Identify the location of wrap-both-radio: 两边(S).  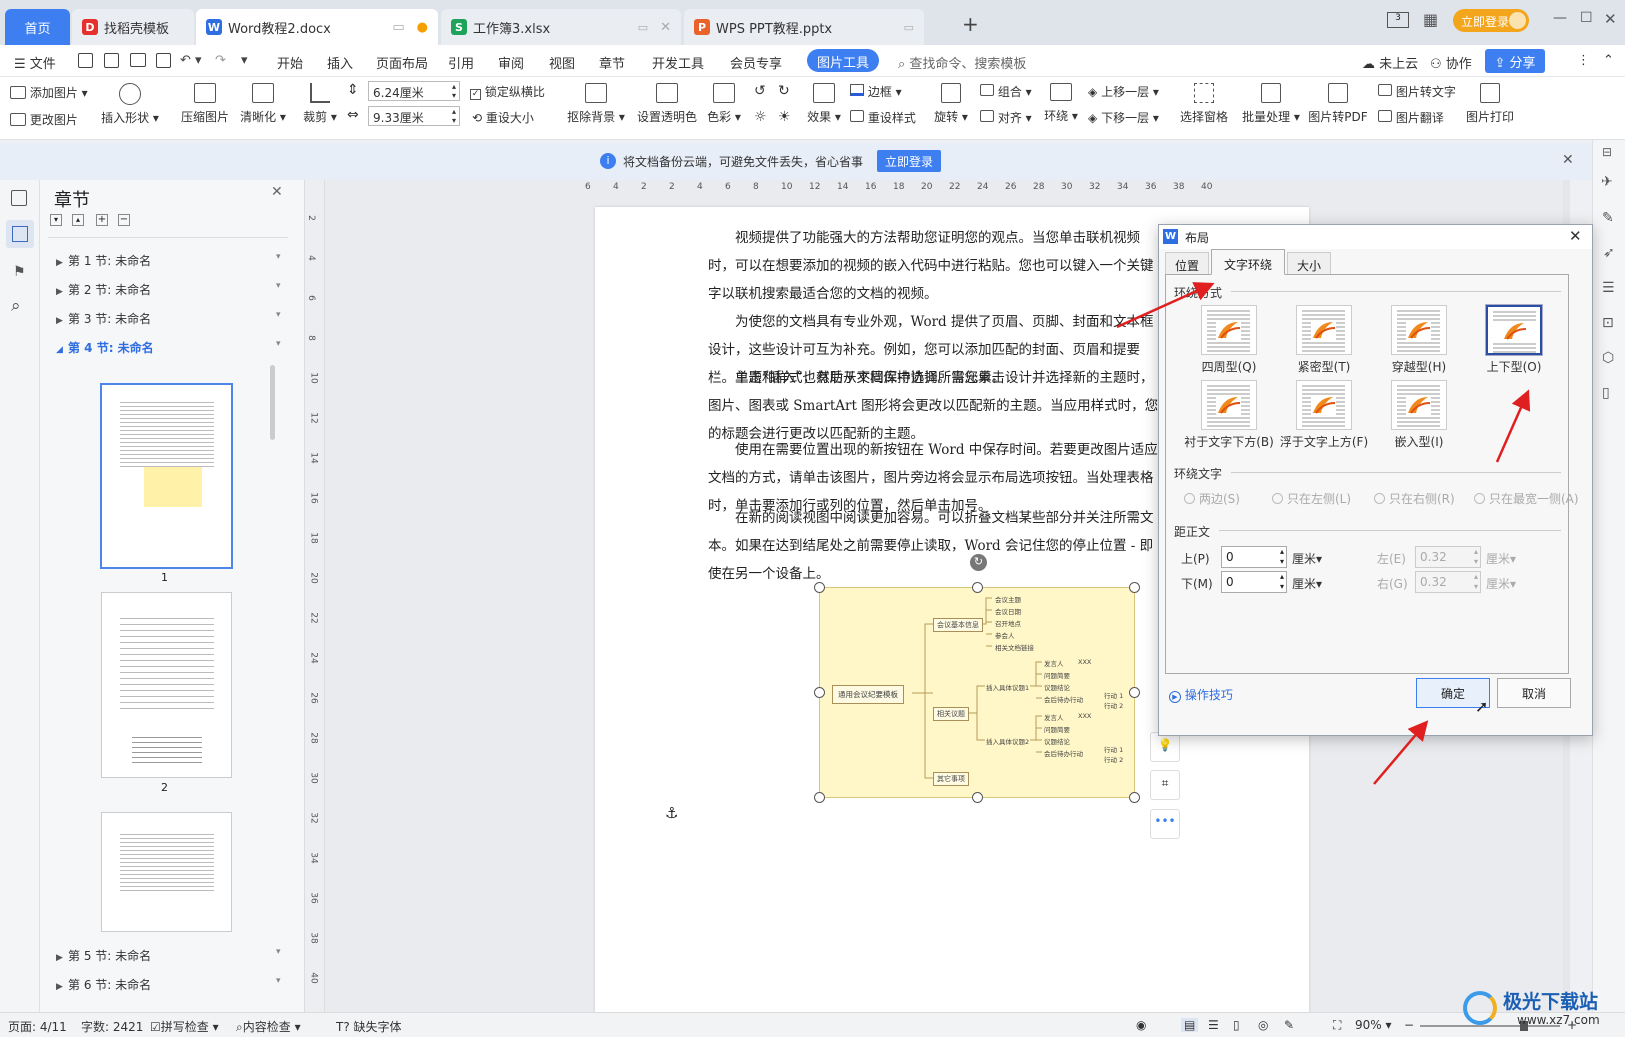
(1212, 498).